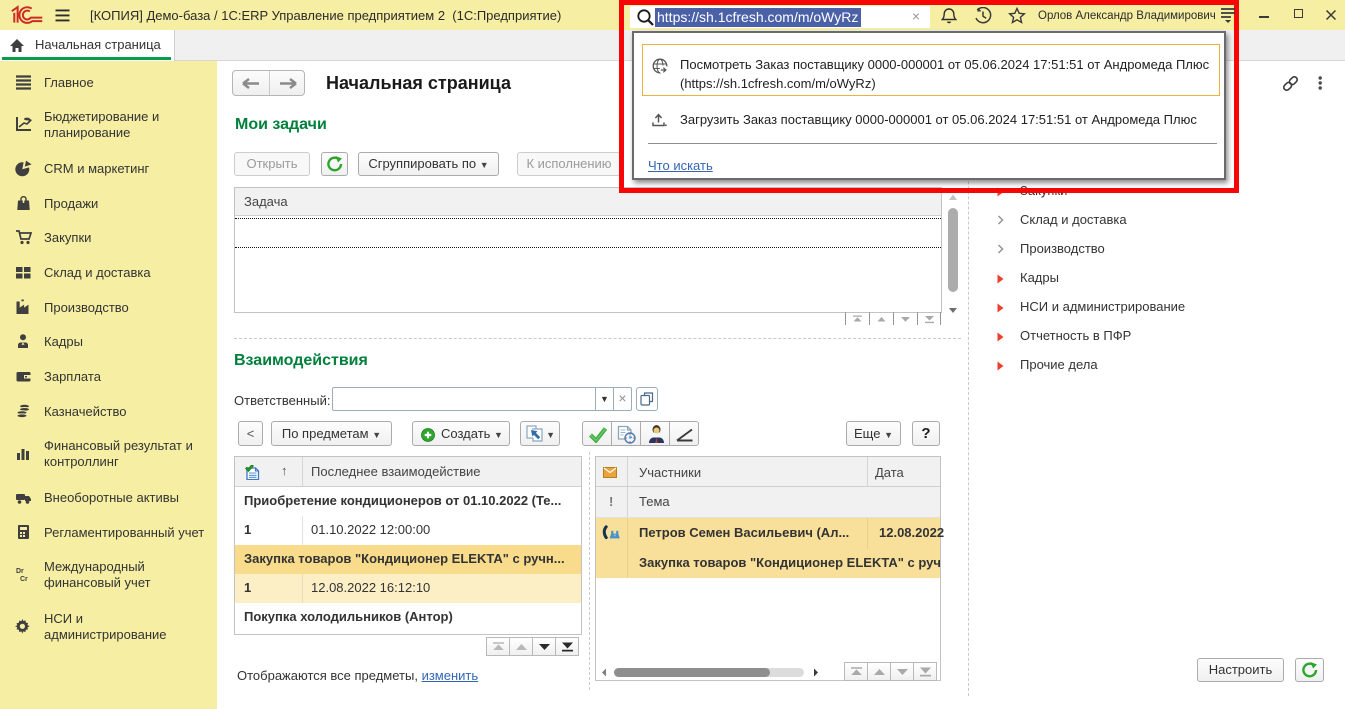 The height and width of the screenshot is (709, 1345). I want to click on svg-text: Cr, so click(24, 579).